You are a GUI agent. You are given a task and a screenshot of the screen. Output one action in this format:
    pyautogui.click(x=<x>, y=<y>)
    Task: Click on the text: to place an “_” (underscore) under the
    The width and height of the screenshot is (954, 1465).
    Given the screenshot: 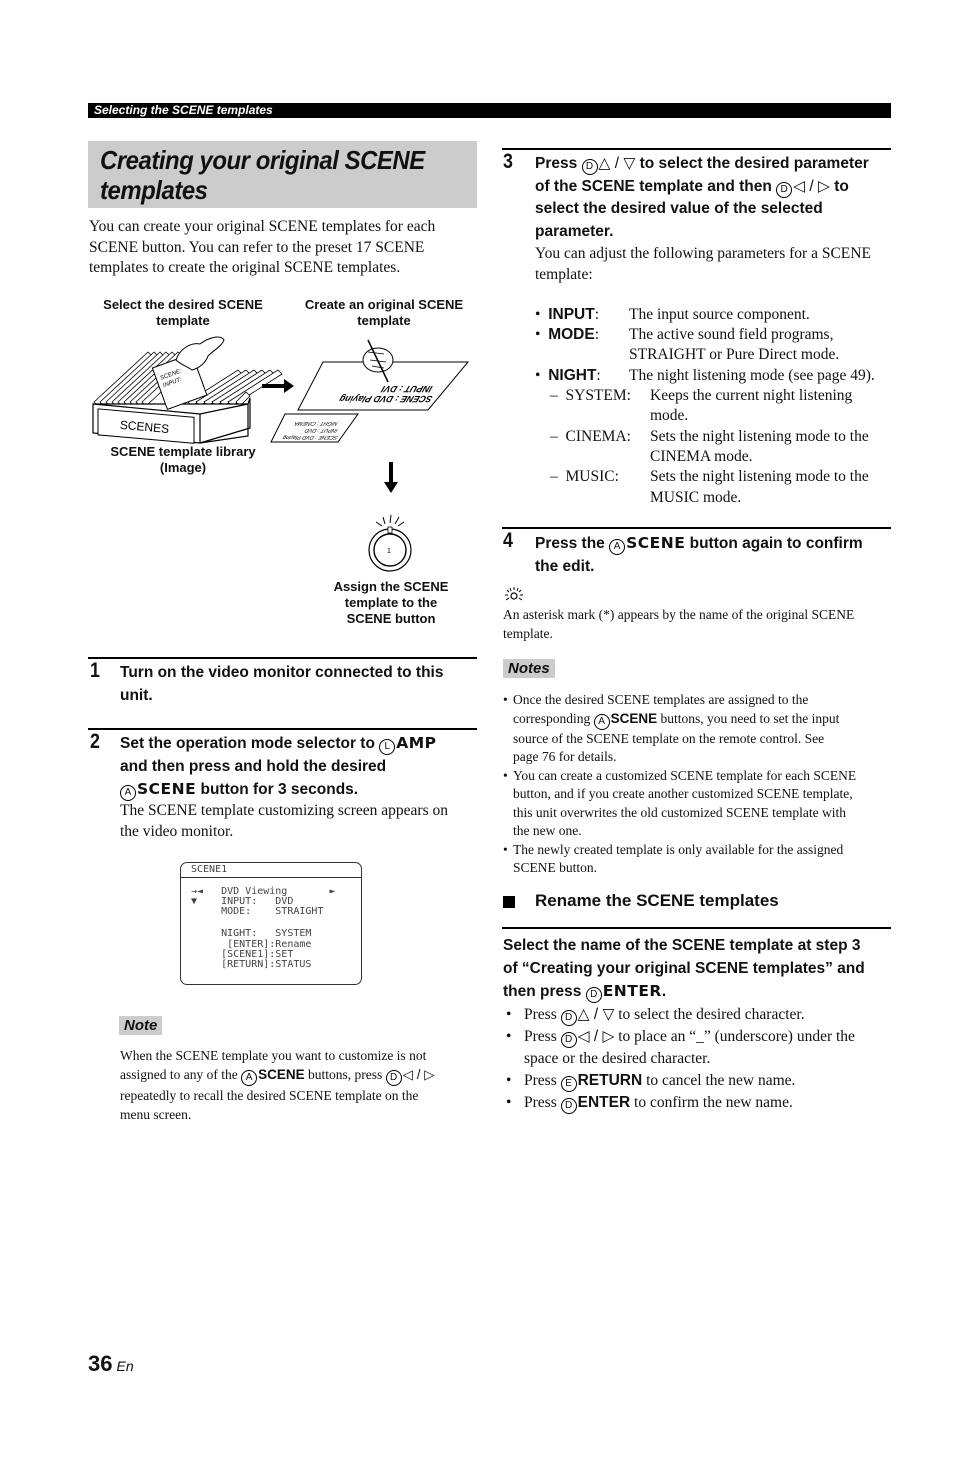 What is the action you would take?
    pyautogui.click(x=734, y=1036)
    